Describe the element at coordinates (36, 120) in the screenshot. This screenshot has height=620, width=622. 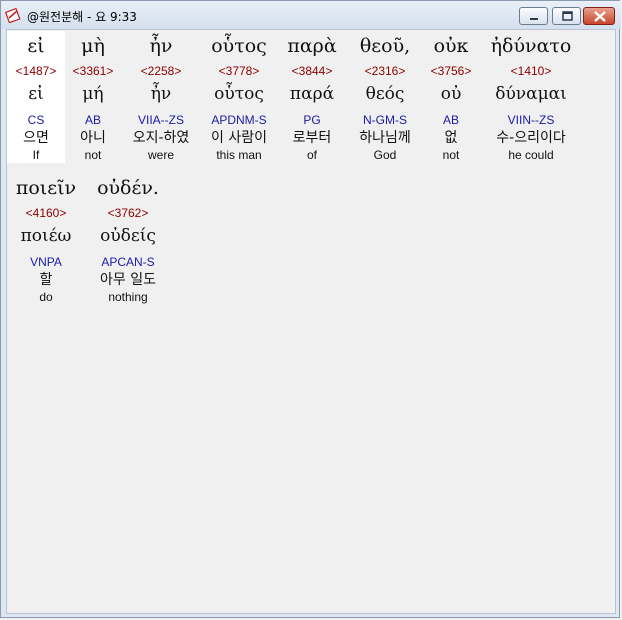
I see `parse-code: CS` at that location.